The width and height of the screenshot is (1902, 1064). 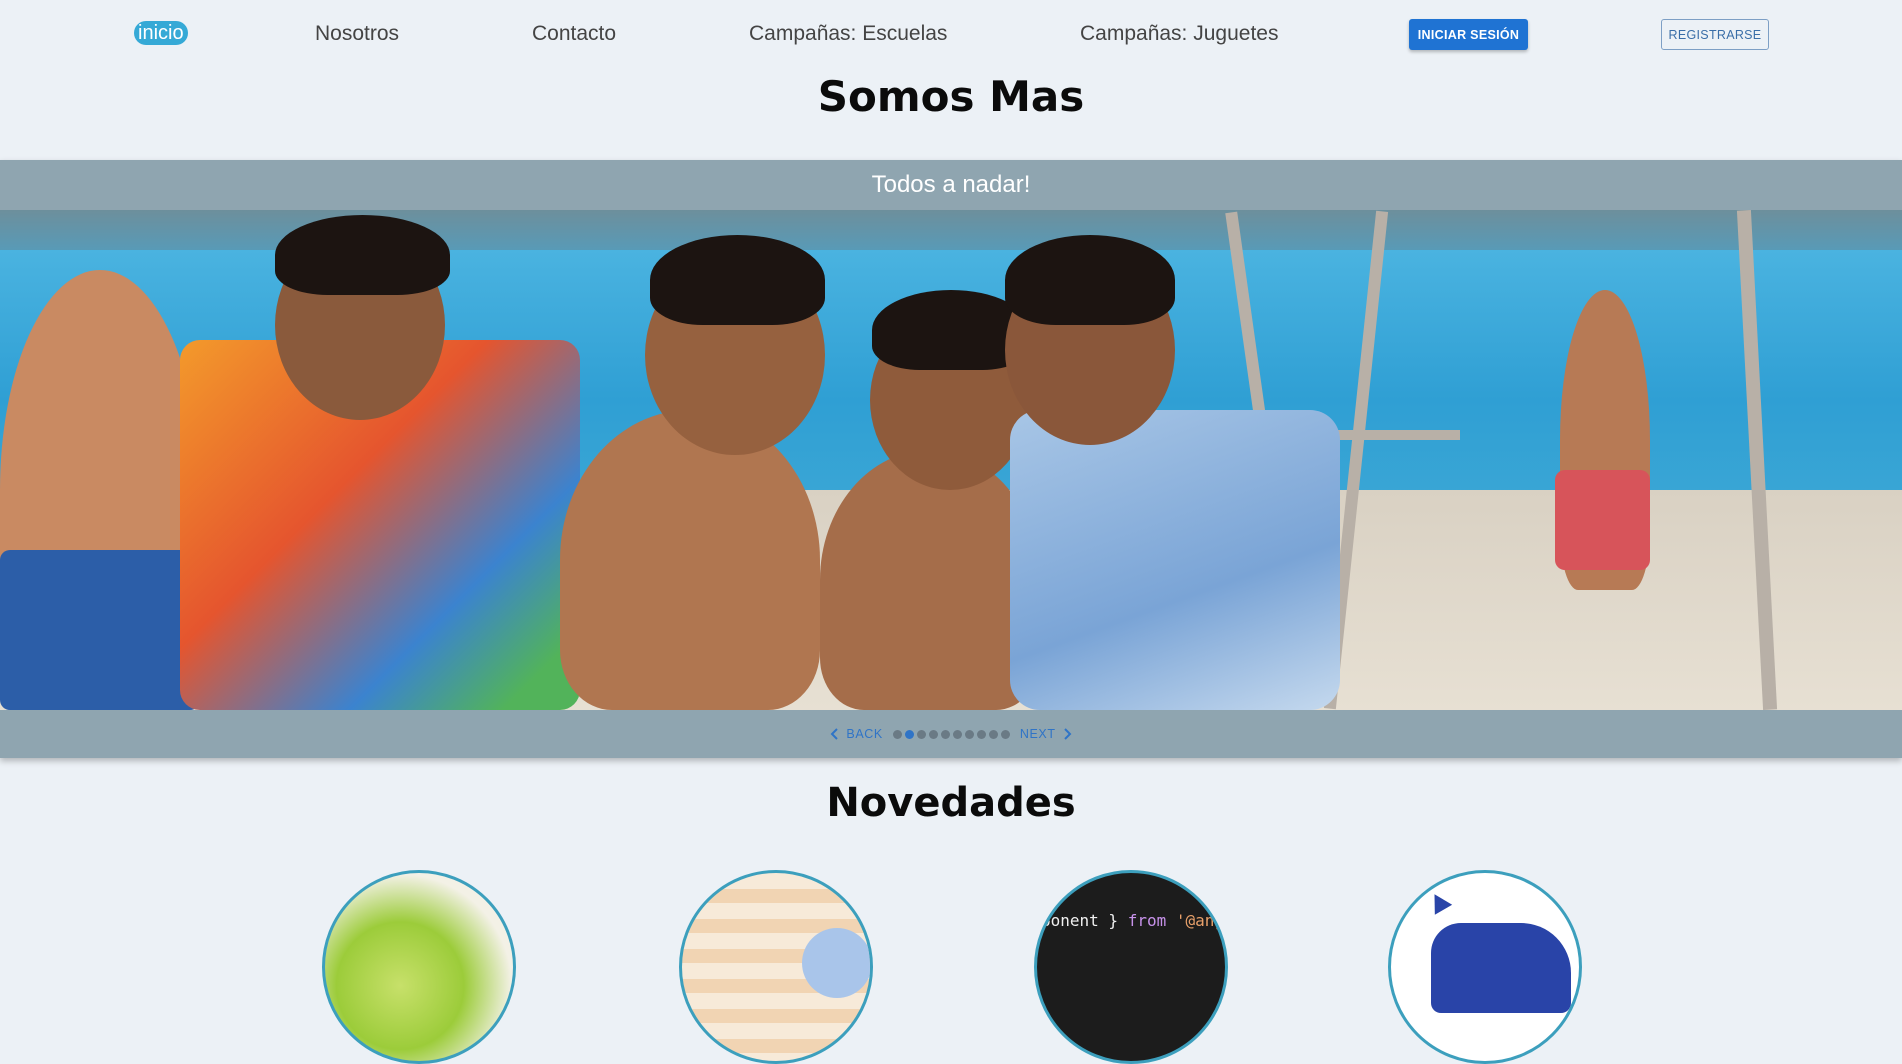 I want to click on nav-link-campanas-juguetes: Campañas: Juguetes, so click(x=1179, y=34).